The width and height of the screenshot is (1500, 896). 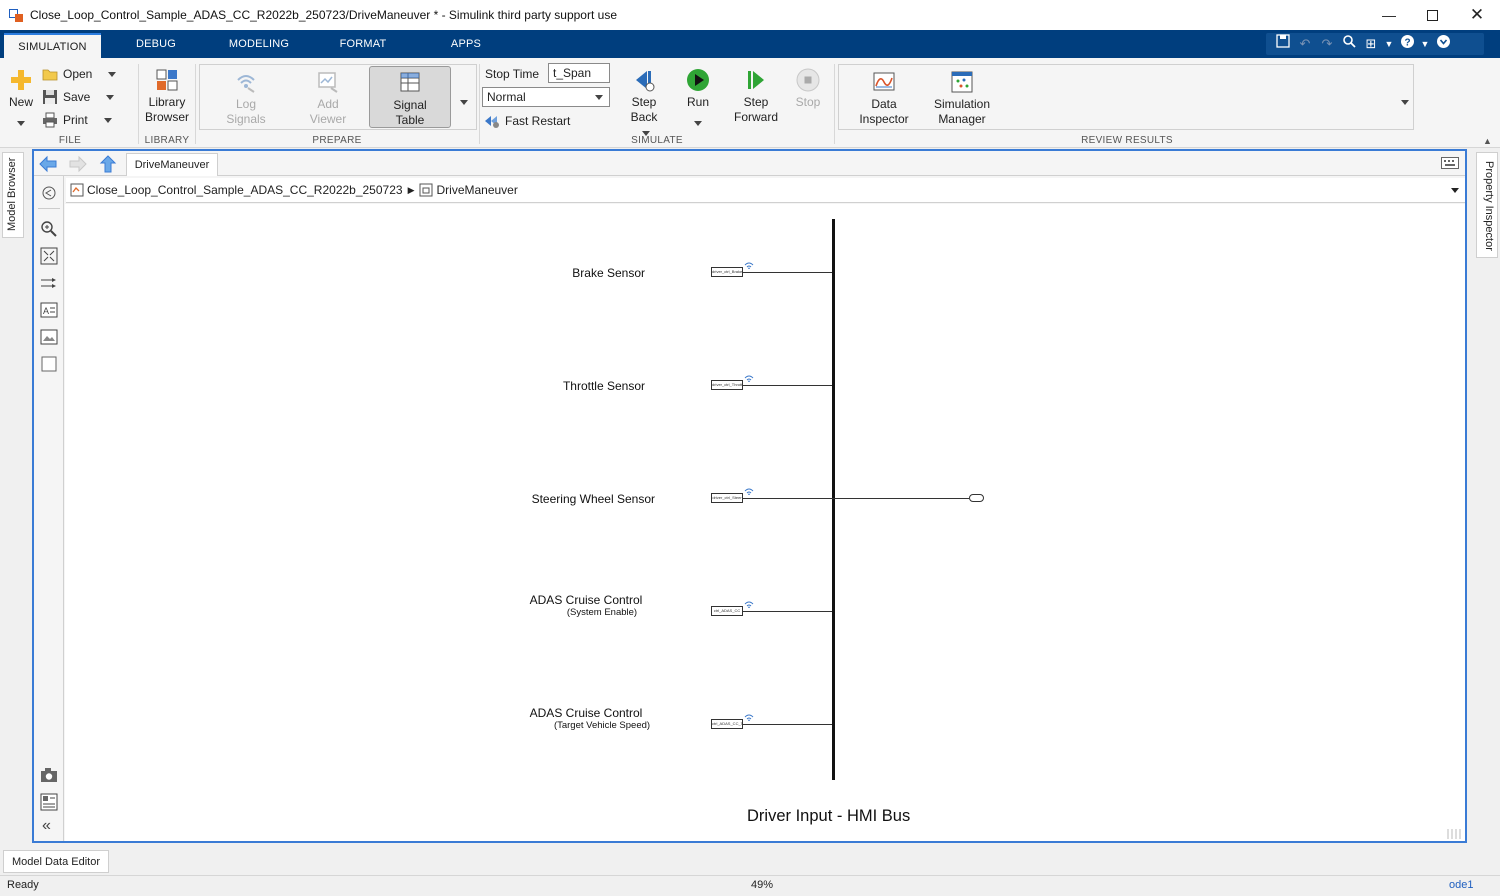 What do you see at coordinates (13, 195) in the screenshot?
I see `model-browser-tab: Model Browser` at bounding box center [13, 195].